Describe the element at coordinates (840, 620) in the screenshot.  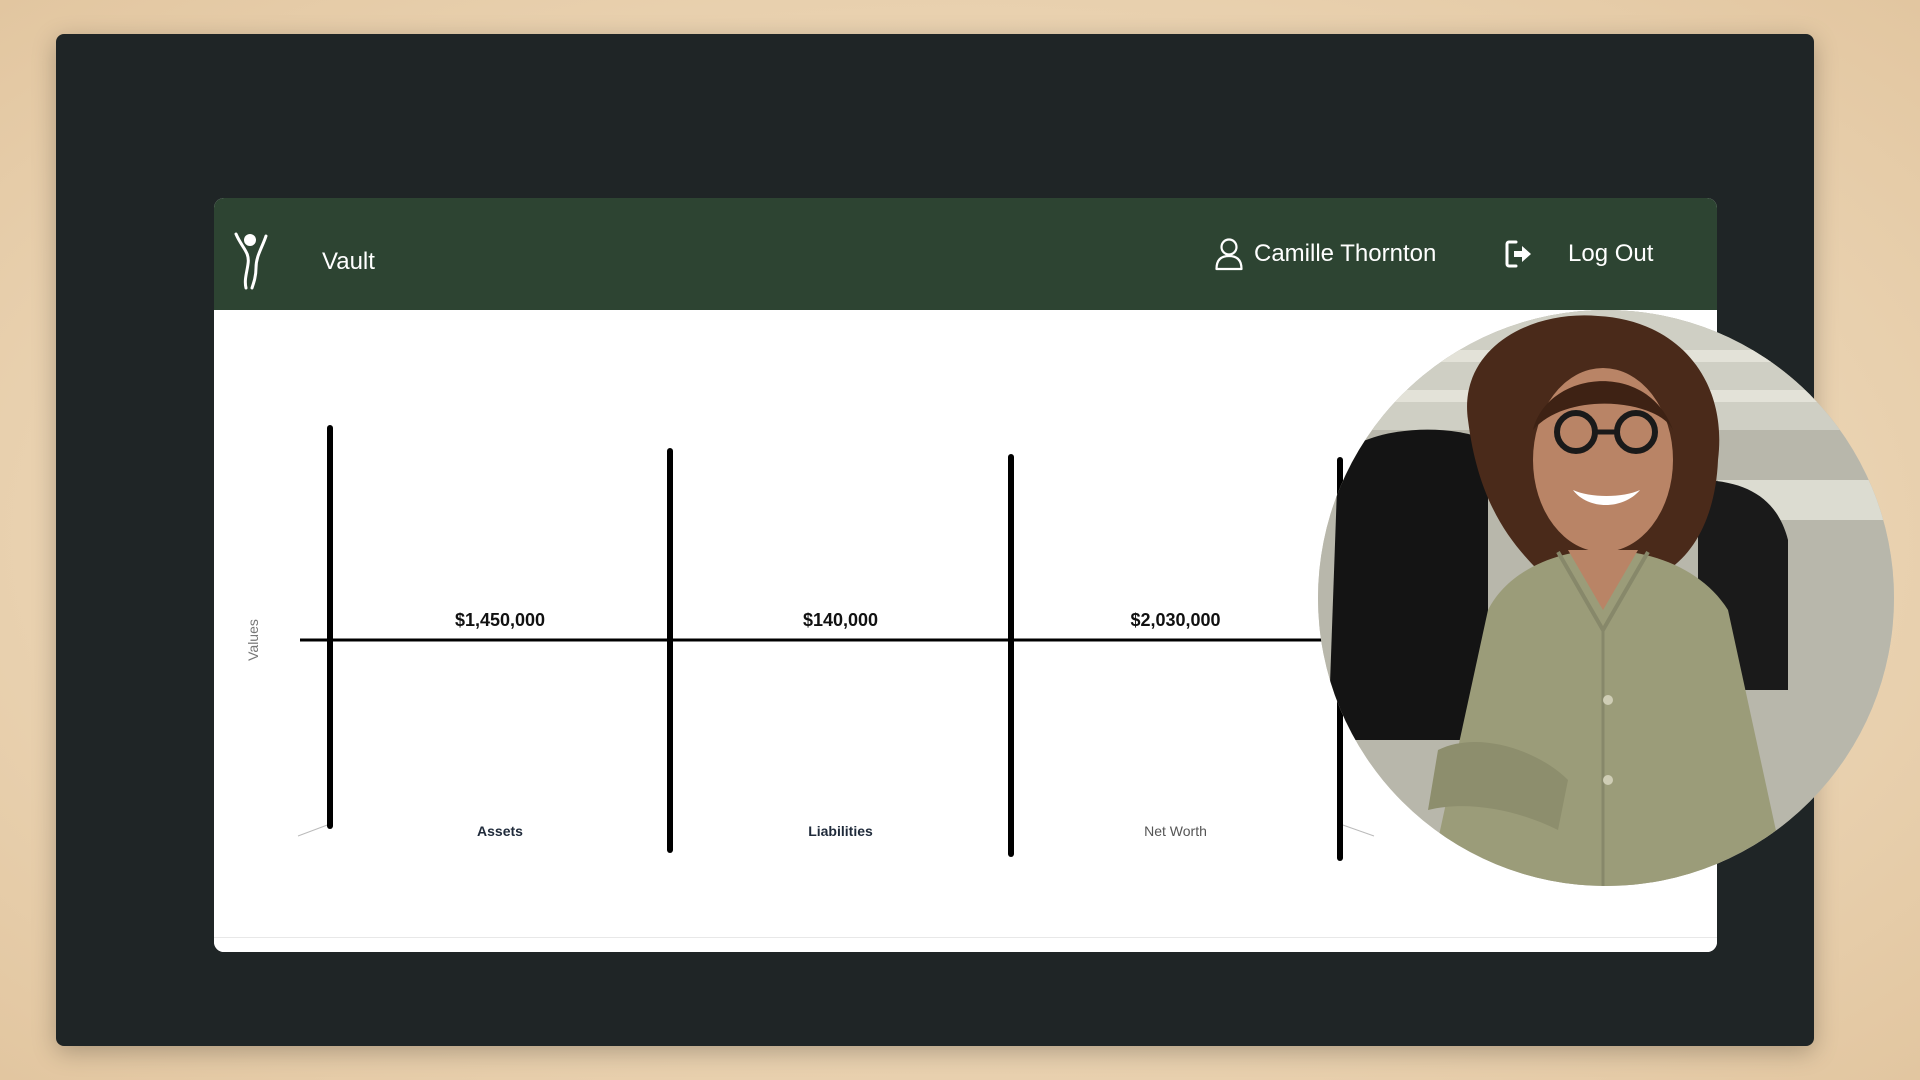
I see `bar-value-label: $140,000` at that location.